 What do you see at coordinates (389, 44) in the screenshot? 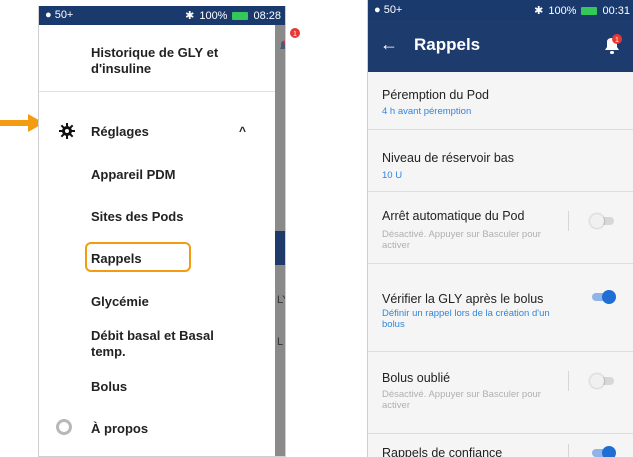
I see `back-arrow-icon: ←` at bounding box center [389, 44].